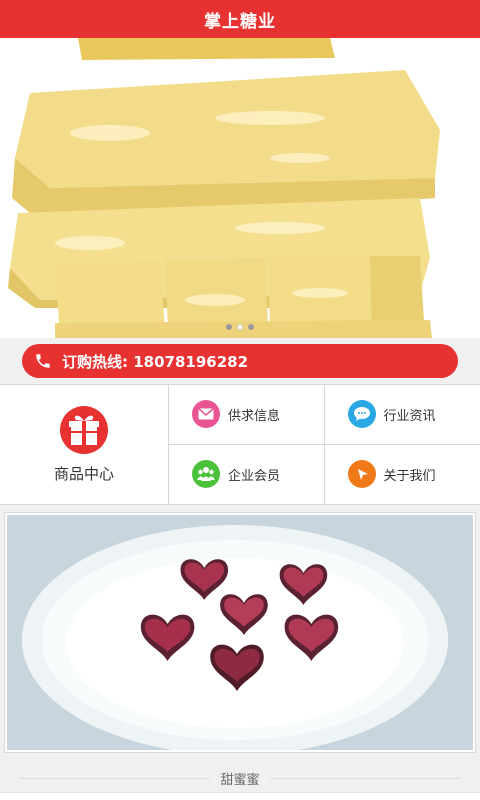 The width and height of the screenshot is (480, 800). I want to click on carousel-dot-active, so click(240, 327).